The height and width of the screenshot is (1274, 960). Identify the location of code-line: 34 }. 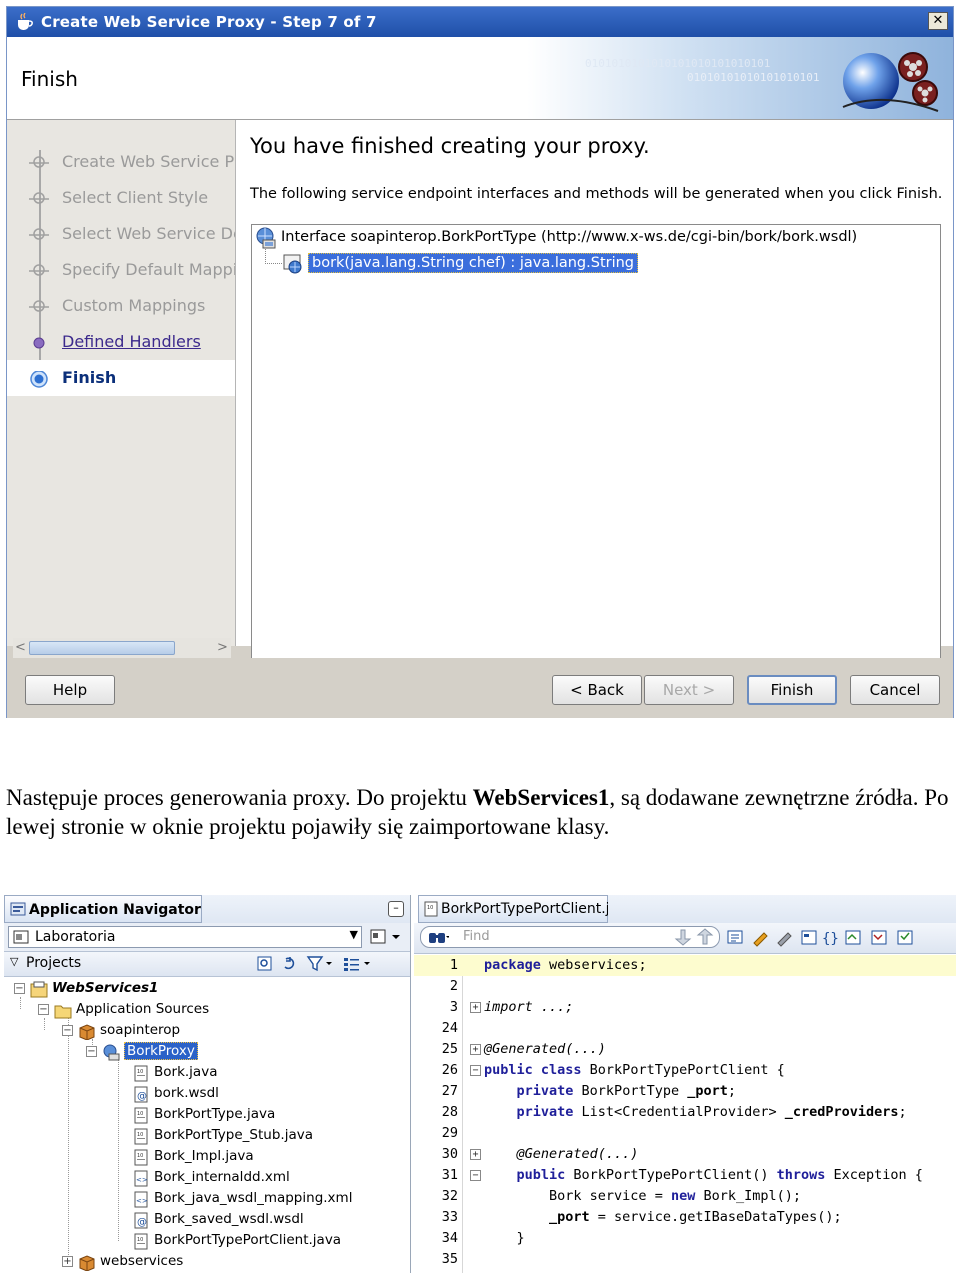
(685, 1238).